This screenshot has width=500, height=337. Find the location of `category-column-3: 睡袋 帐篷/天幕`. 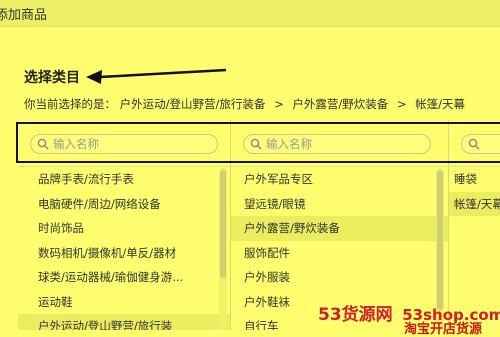

category-column-3: 睡袋 帐篷/天幕 is located at coordinates (474, 225).